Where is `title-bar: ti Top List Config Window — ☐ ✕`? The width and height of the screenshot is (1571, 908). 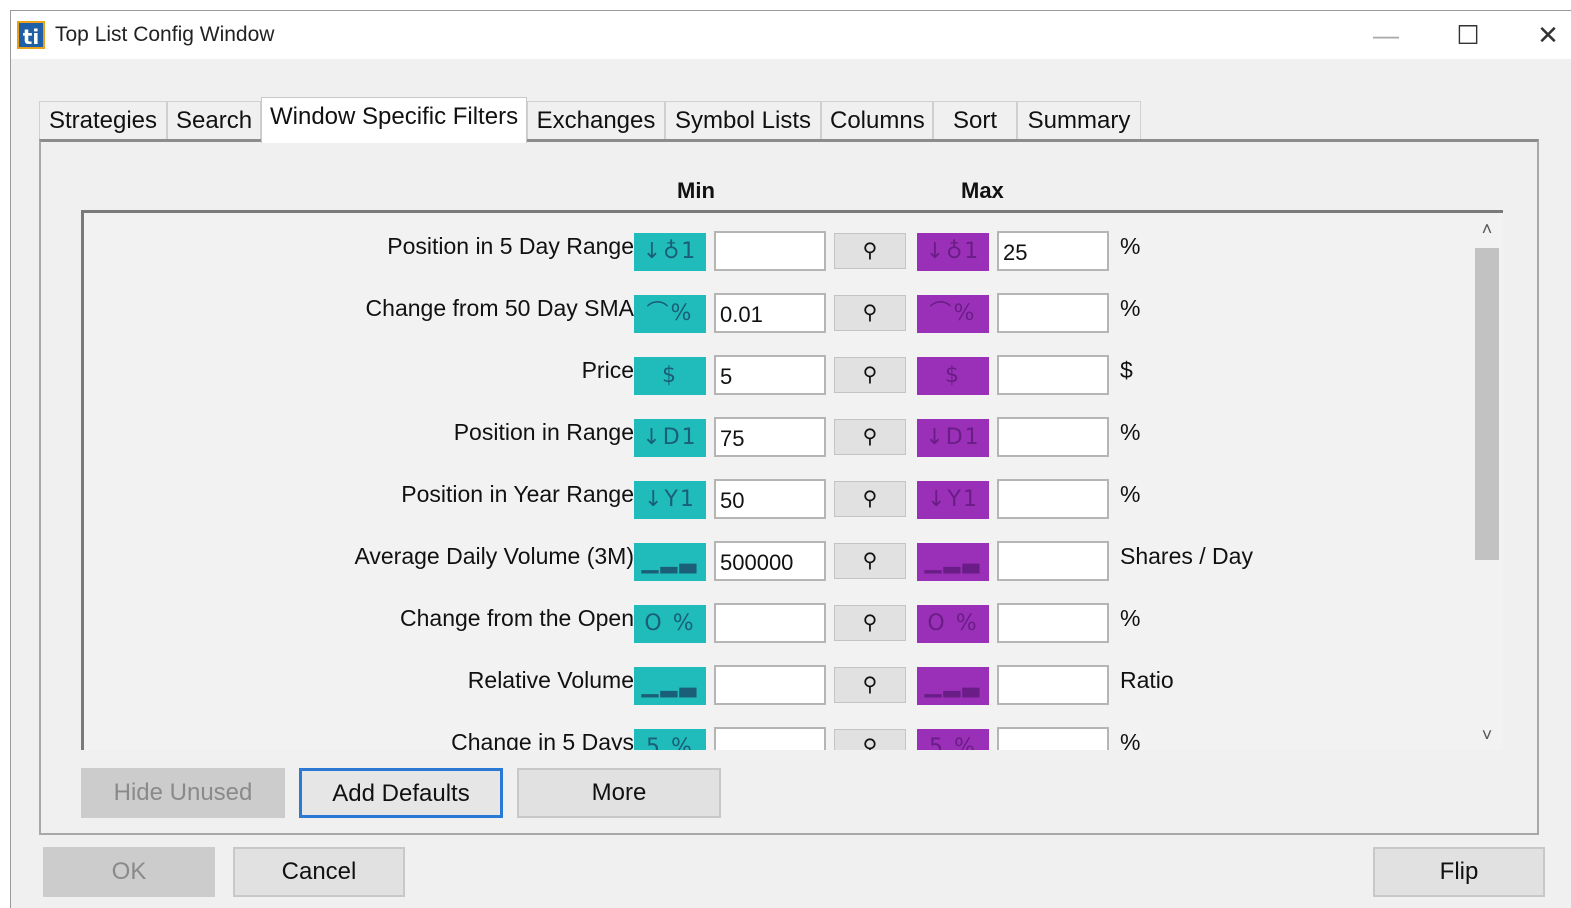
title-bar: ti Top List Config Window — ☐ ✕ is located at coordinates (791, 35).